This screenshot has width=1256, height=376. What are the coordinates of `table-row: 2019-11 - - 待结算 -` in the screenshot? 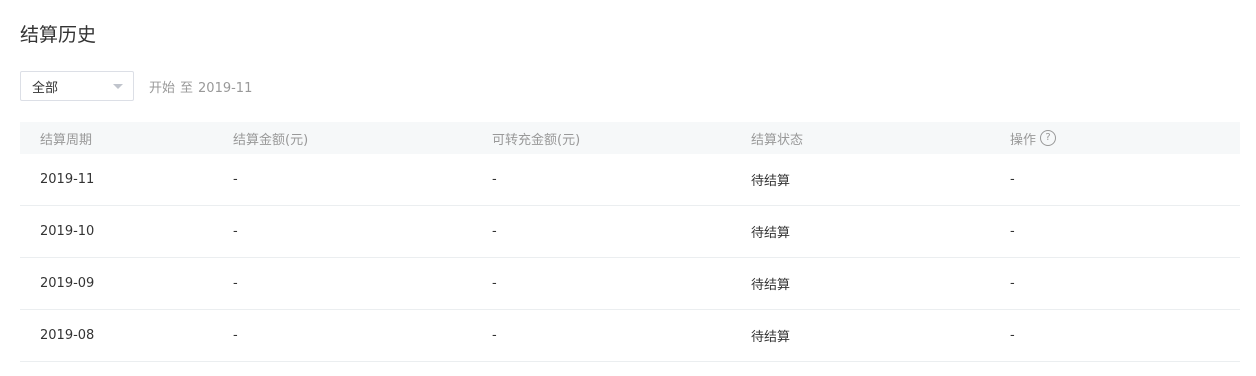 It's located at (630, 180).